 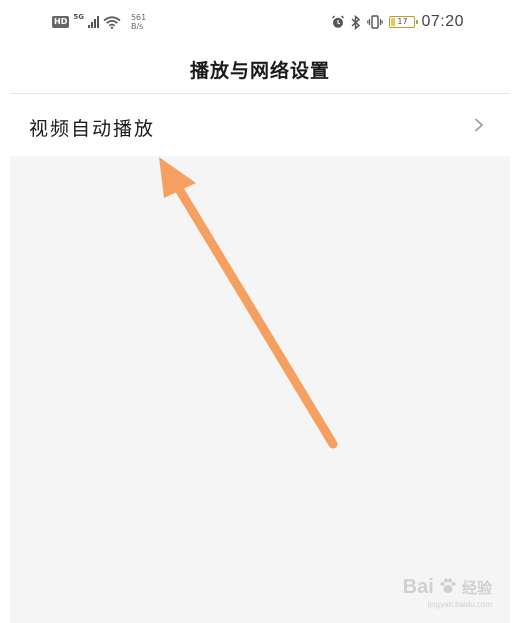 I want to click on hd-icon: HD, so click(x=61, y=22).